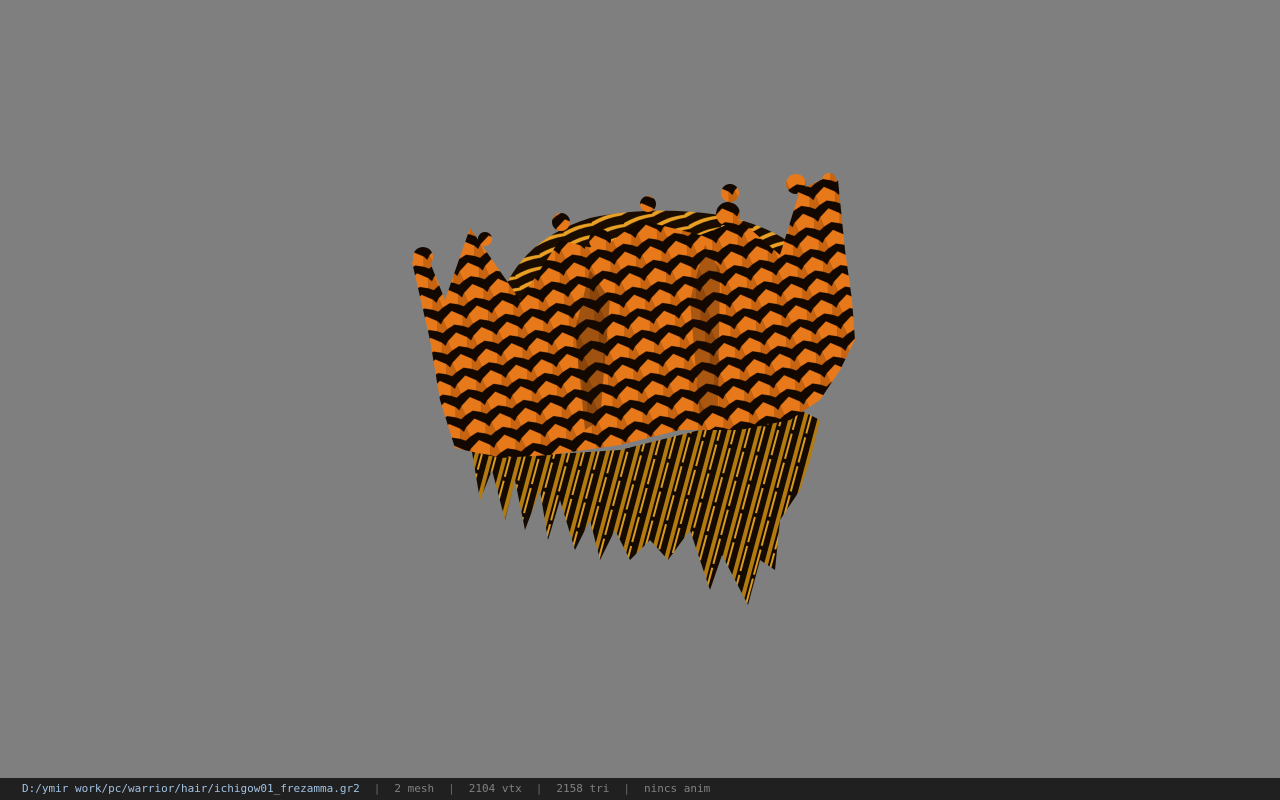 The height and width of the screenshot is (800, 1280). I want to click on triangle-count: 2158 tri, so click(583, 788).